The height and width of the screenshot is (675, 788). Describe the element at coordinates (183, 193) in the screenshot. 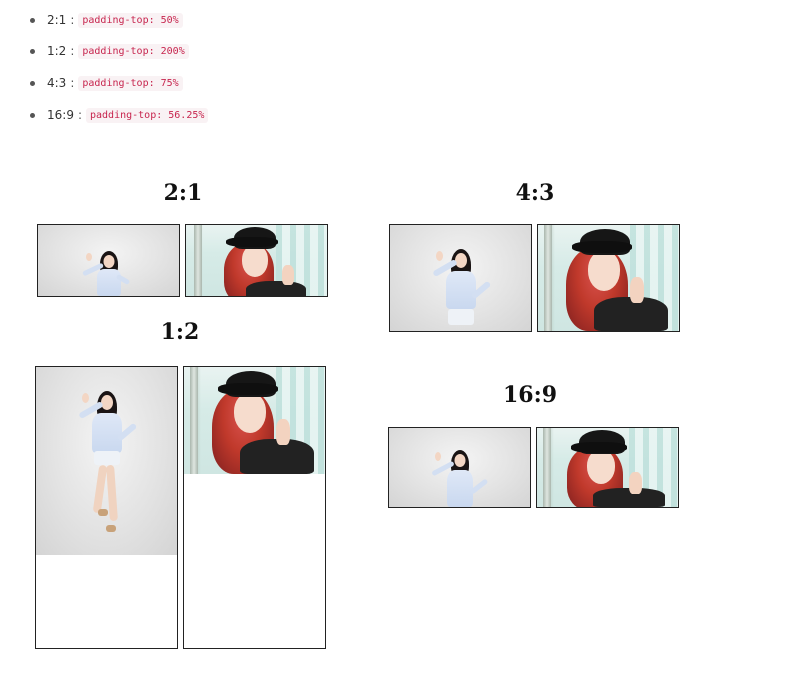

I see `demo-title-2-1: 2:1` at that location.